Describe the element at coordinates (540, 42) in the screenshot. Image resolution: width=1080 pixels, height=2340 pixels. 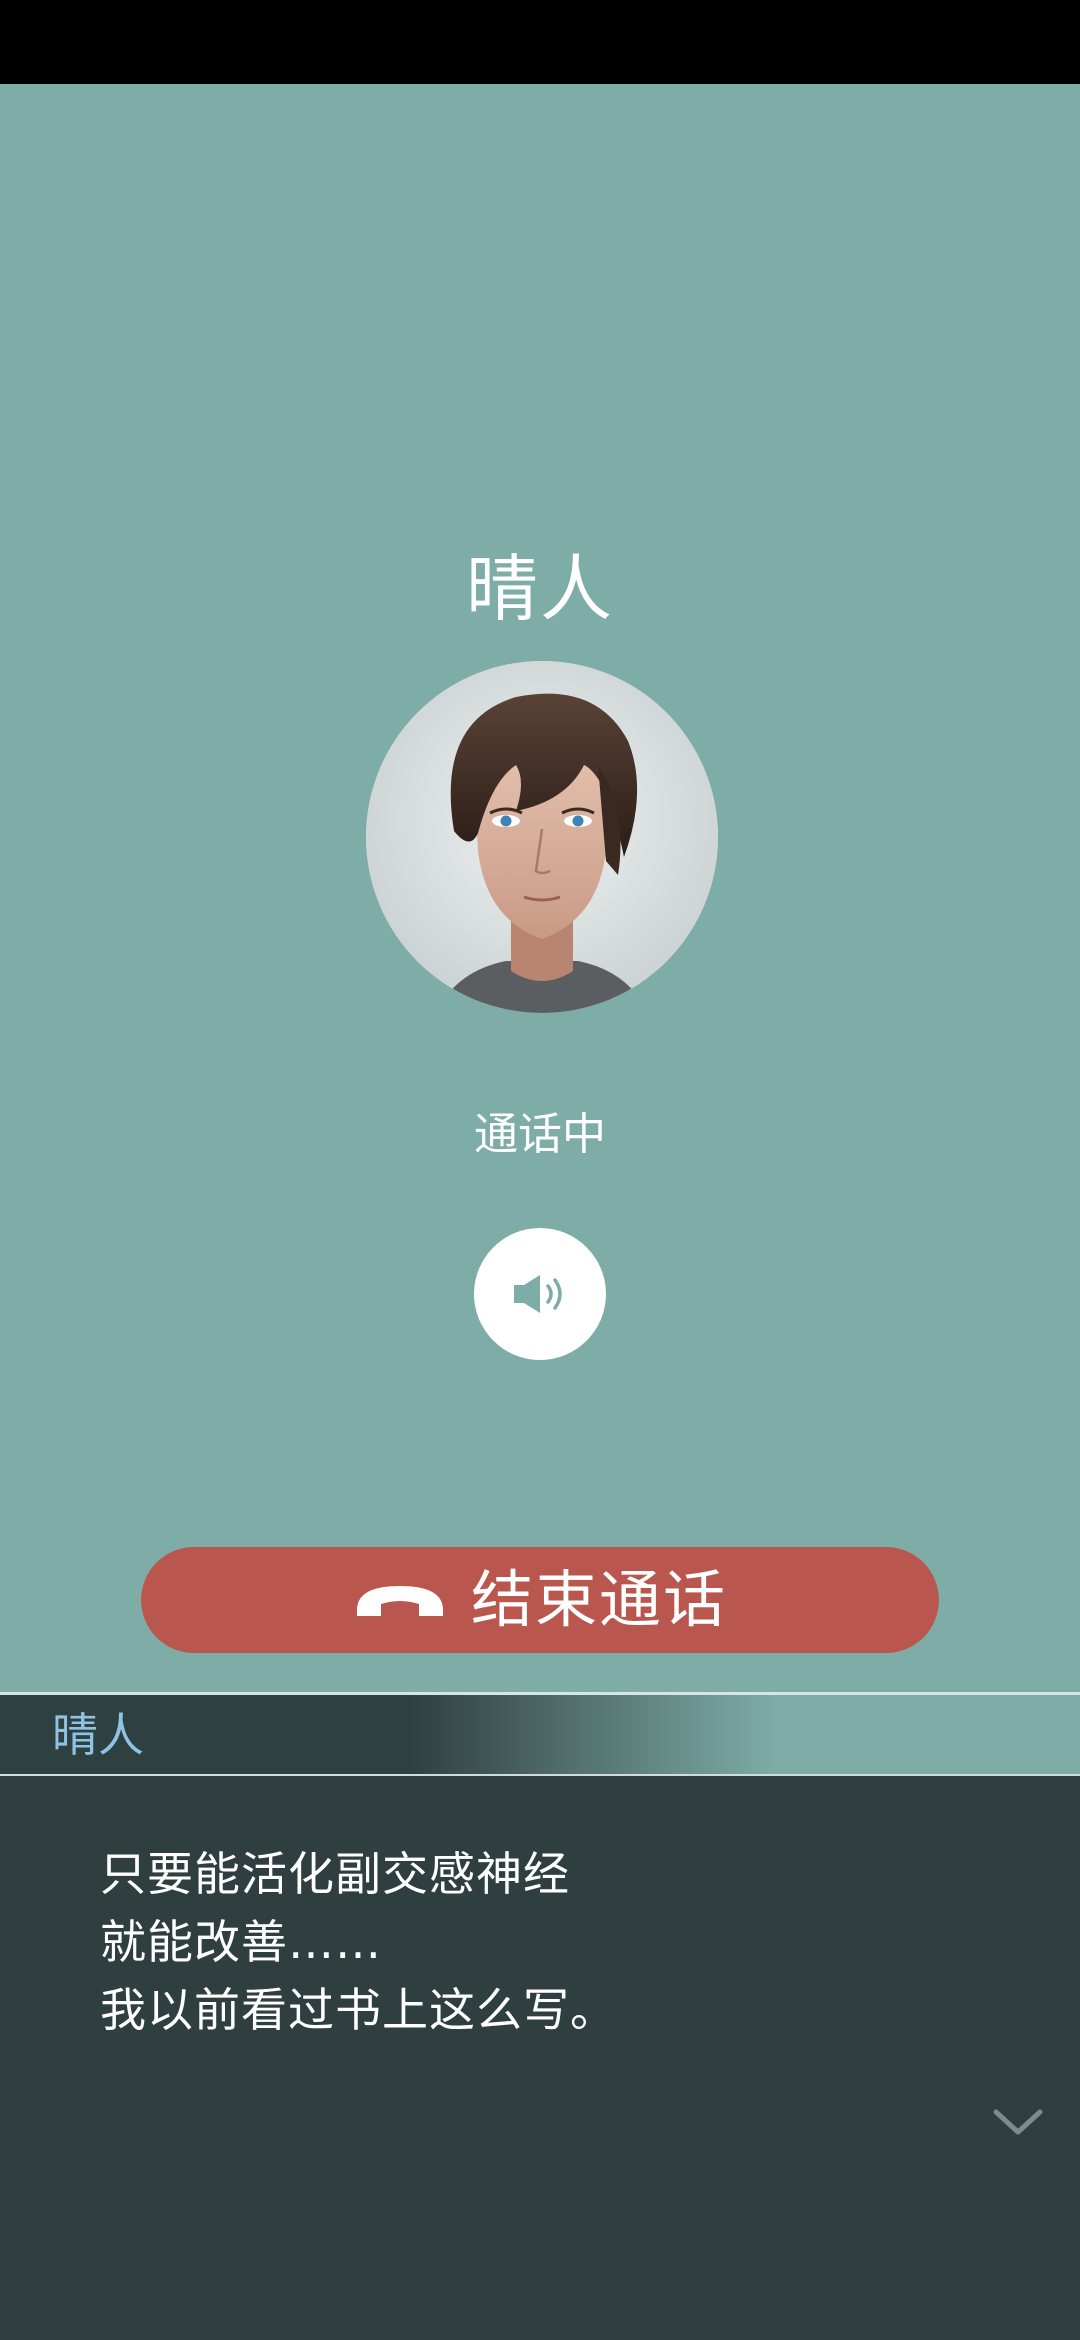
I see `status-bar` at that location.